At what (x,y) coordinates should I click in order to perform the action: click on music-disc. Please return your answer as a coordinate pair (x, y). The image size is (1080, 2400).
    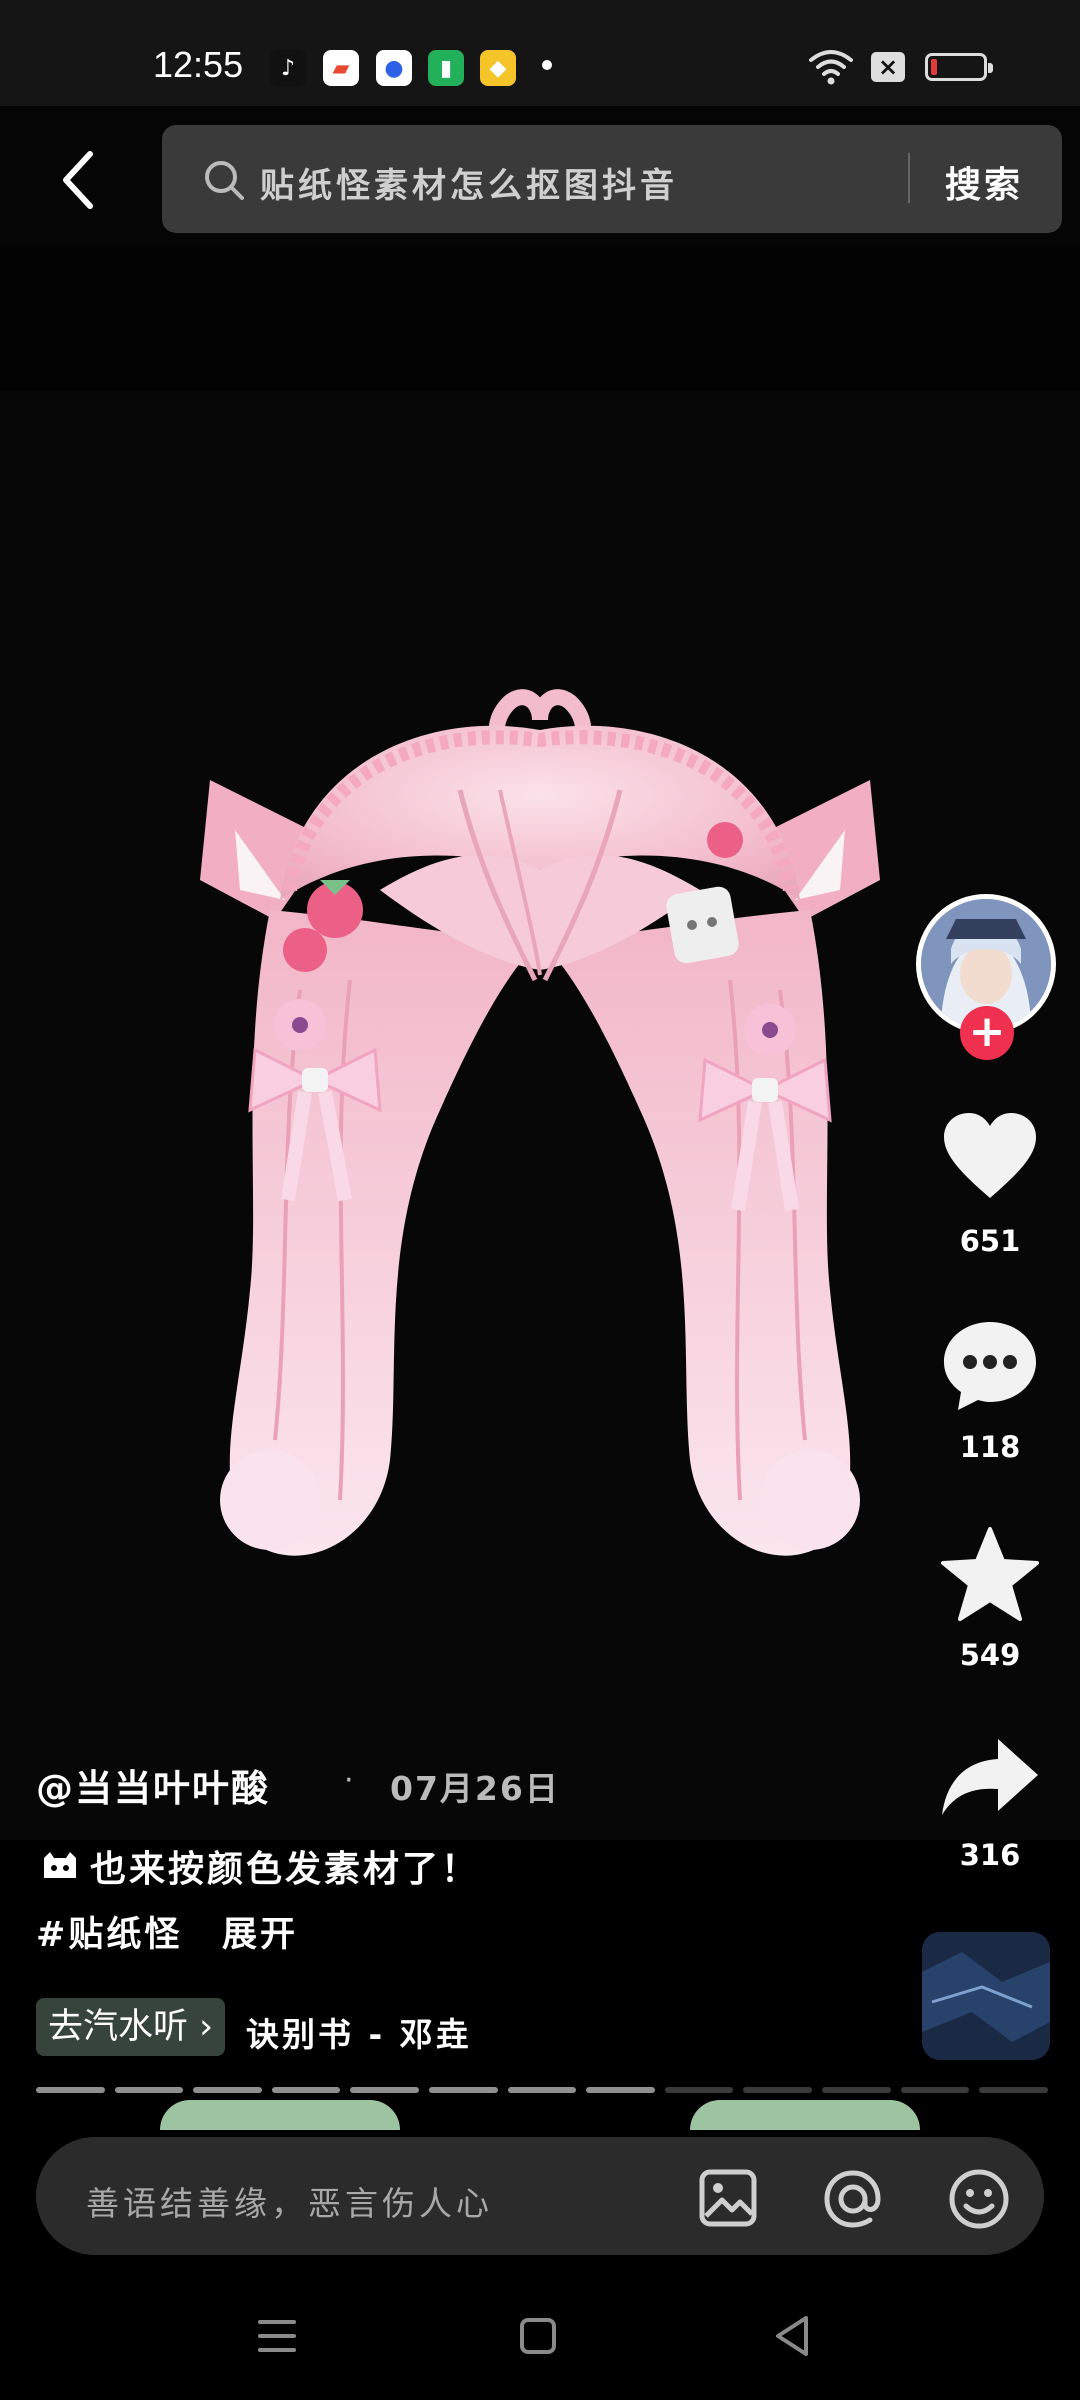
    Looking at the image, I should click on (986, 1996).